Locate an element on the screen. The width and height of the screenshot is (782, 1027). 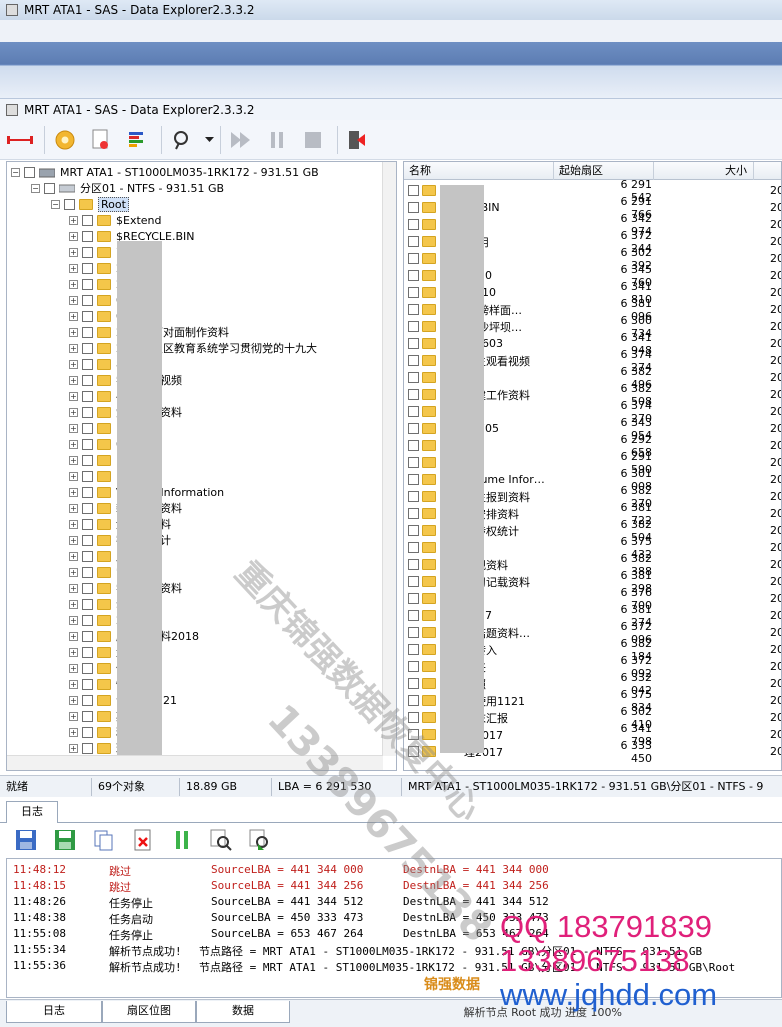
find-next-button is located at coordinates (260, 840).